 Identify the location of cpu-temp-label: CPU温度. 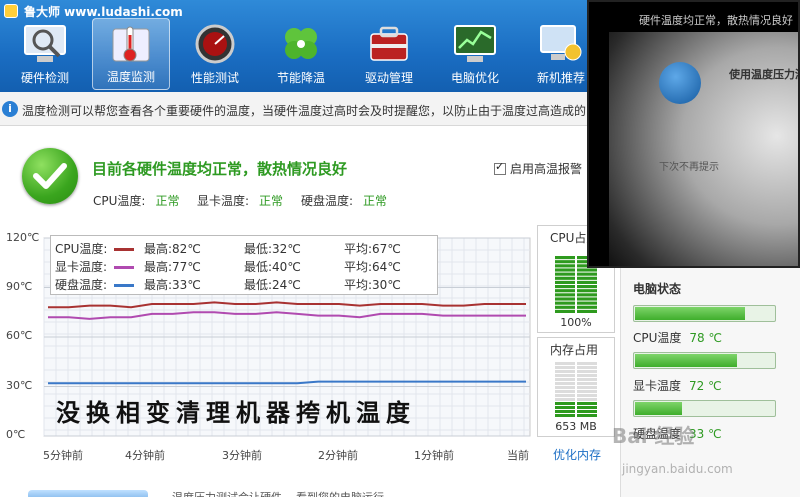
(657, 338).